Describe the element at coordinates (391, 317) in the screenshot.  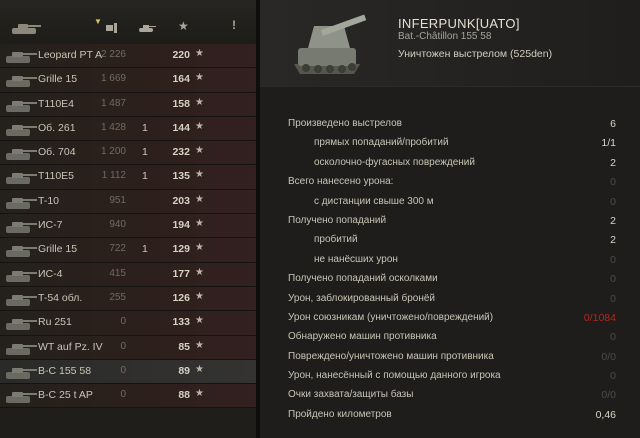
I see `stat-label: Урон союзникам (уничтожено/повреждений)` at that location.